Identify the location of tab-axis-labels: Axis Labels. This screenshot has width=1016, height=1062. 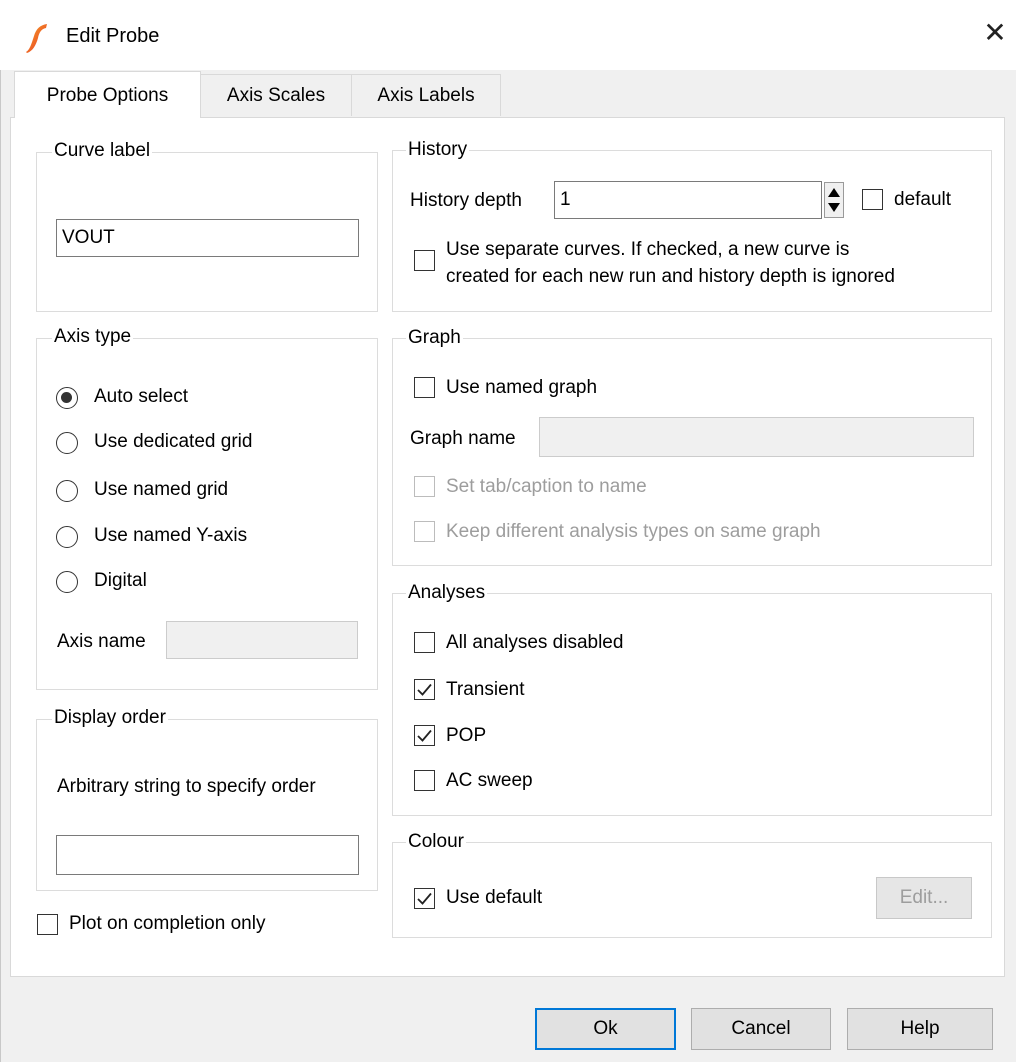
(426, 95).